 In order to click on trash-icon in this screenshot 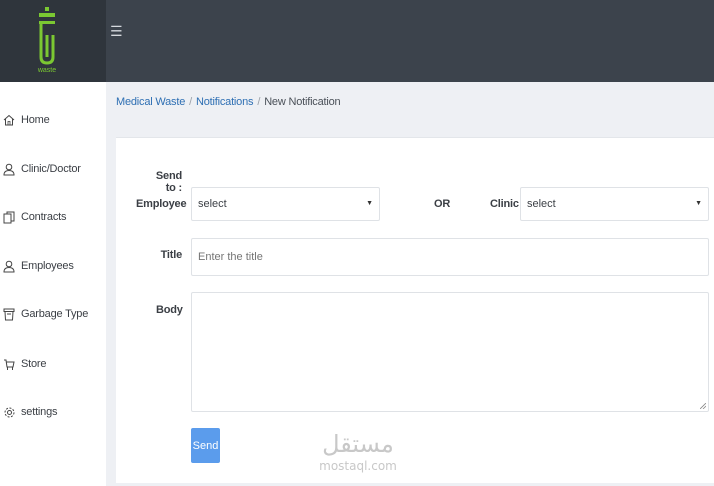, I will do `click(9, 314)`.